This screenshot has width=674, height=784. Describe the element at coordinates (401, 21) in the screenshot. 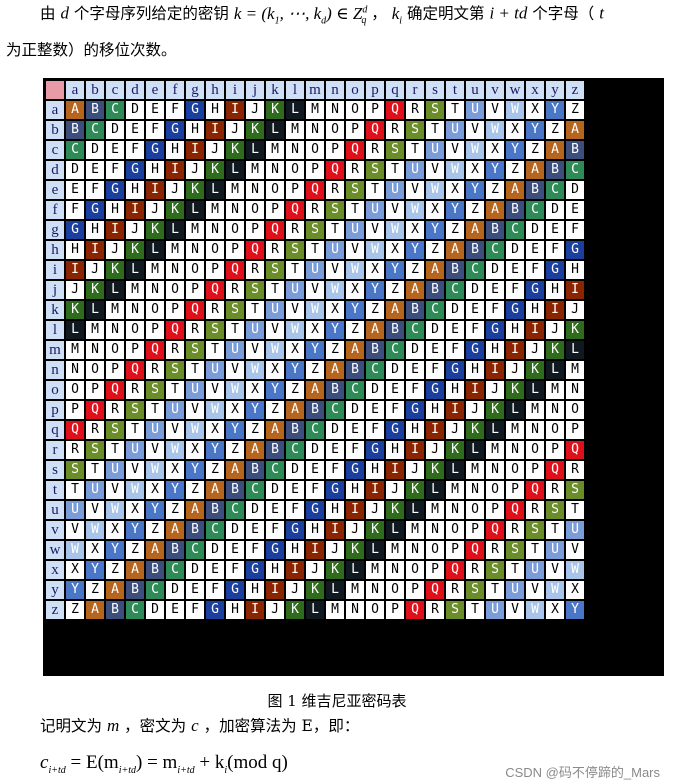

I see `ki-sub: i` at that location.